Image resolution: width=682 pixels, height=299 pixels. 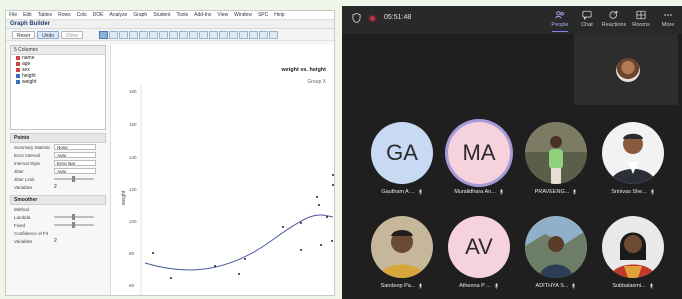 I want to click on parallel-icon, so click(x=263, y=34).